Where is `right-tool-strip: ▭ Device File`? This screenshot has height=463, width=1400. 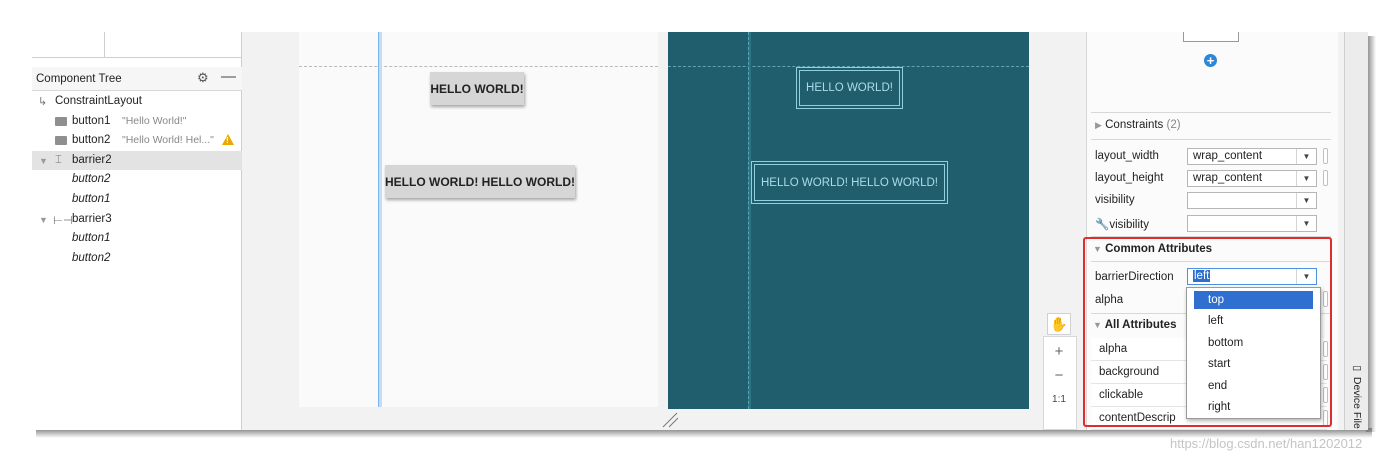 right-tool-strip: ▭ Device File is located at coordinates (1356, 231).